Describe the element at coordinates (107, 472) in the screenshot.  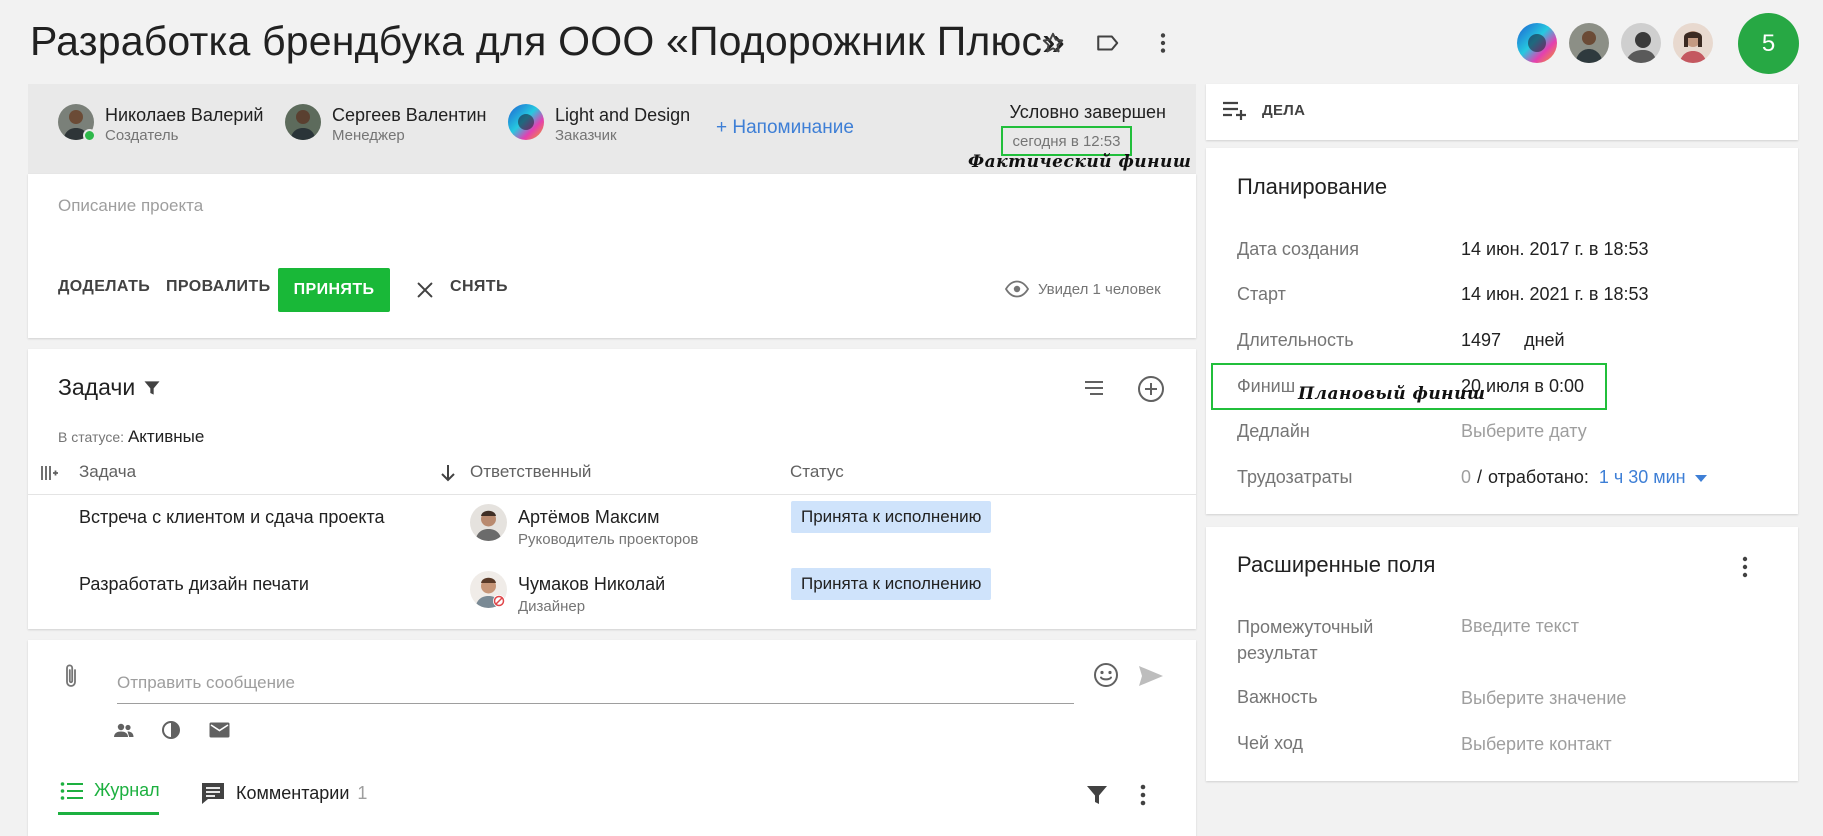
I see `column-header-task: Задача` at that location.